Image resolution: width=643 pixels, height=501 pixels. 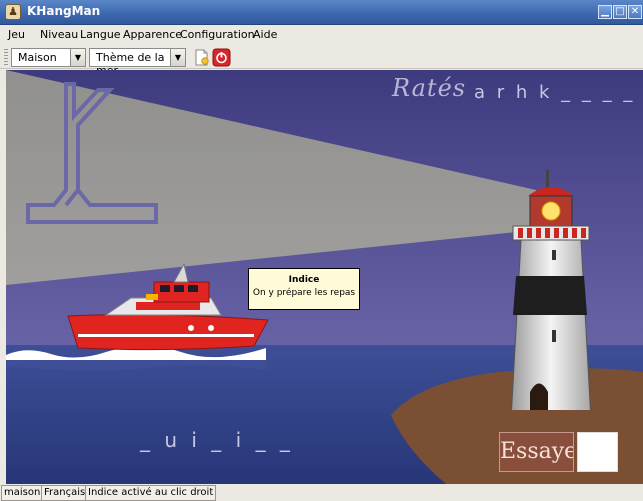 I want to click on menu-jeu: Jeu, so click(x=16, y=34).